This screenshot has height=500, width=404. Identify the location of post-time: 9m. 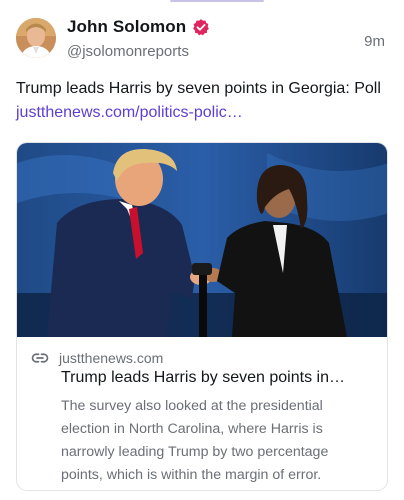
(374, 41).